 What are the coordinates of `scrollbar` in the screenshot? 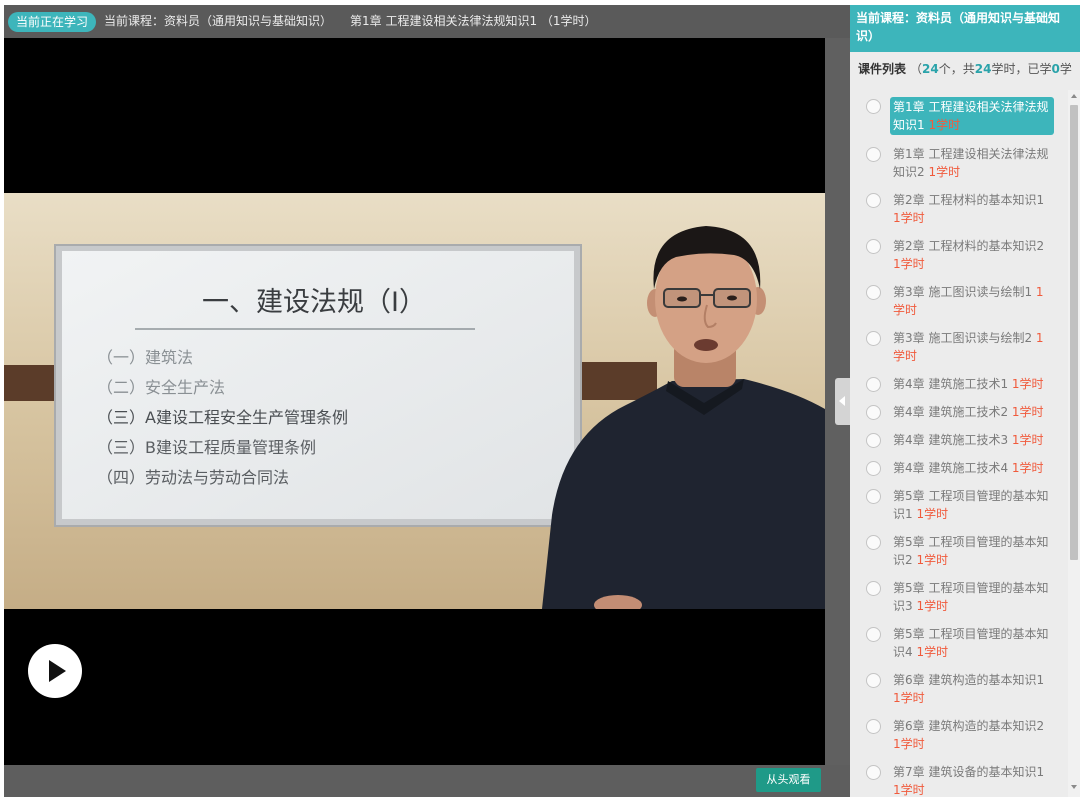 It's located at (1074, 443).